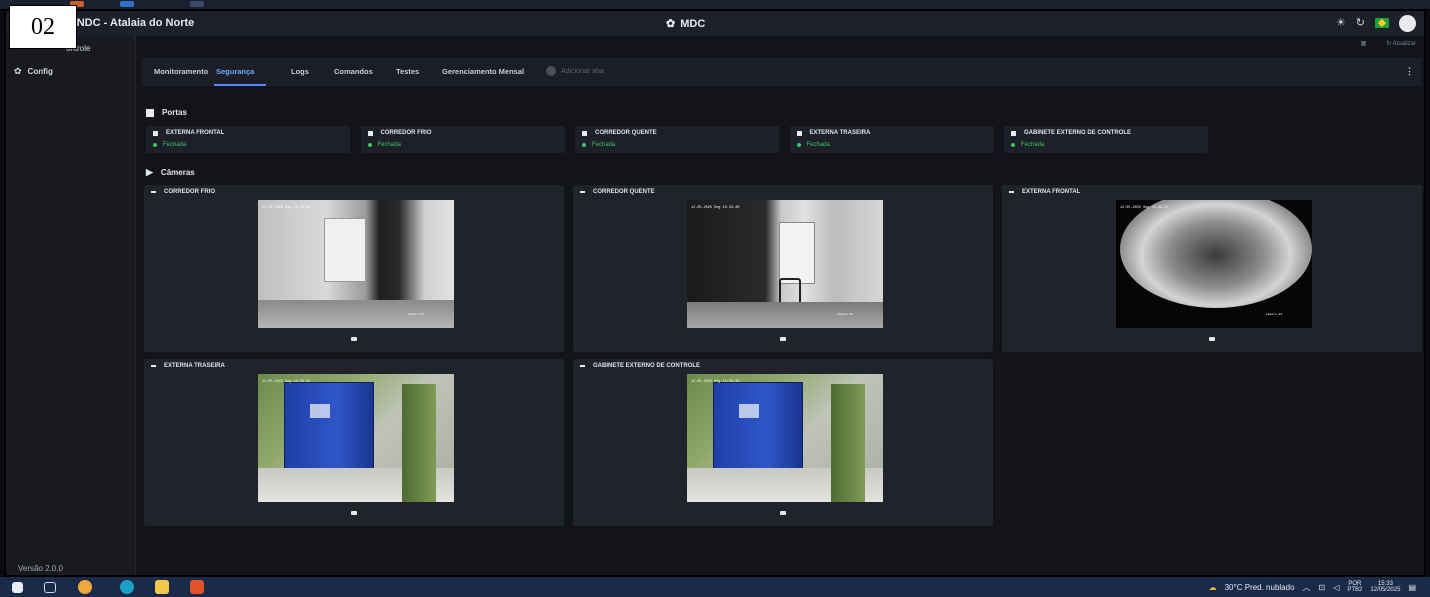 Image resolution: width=1430 pixels, height=597 pixels. I want to click on grid-icon: ▦, so click(1364, 43).